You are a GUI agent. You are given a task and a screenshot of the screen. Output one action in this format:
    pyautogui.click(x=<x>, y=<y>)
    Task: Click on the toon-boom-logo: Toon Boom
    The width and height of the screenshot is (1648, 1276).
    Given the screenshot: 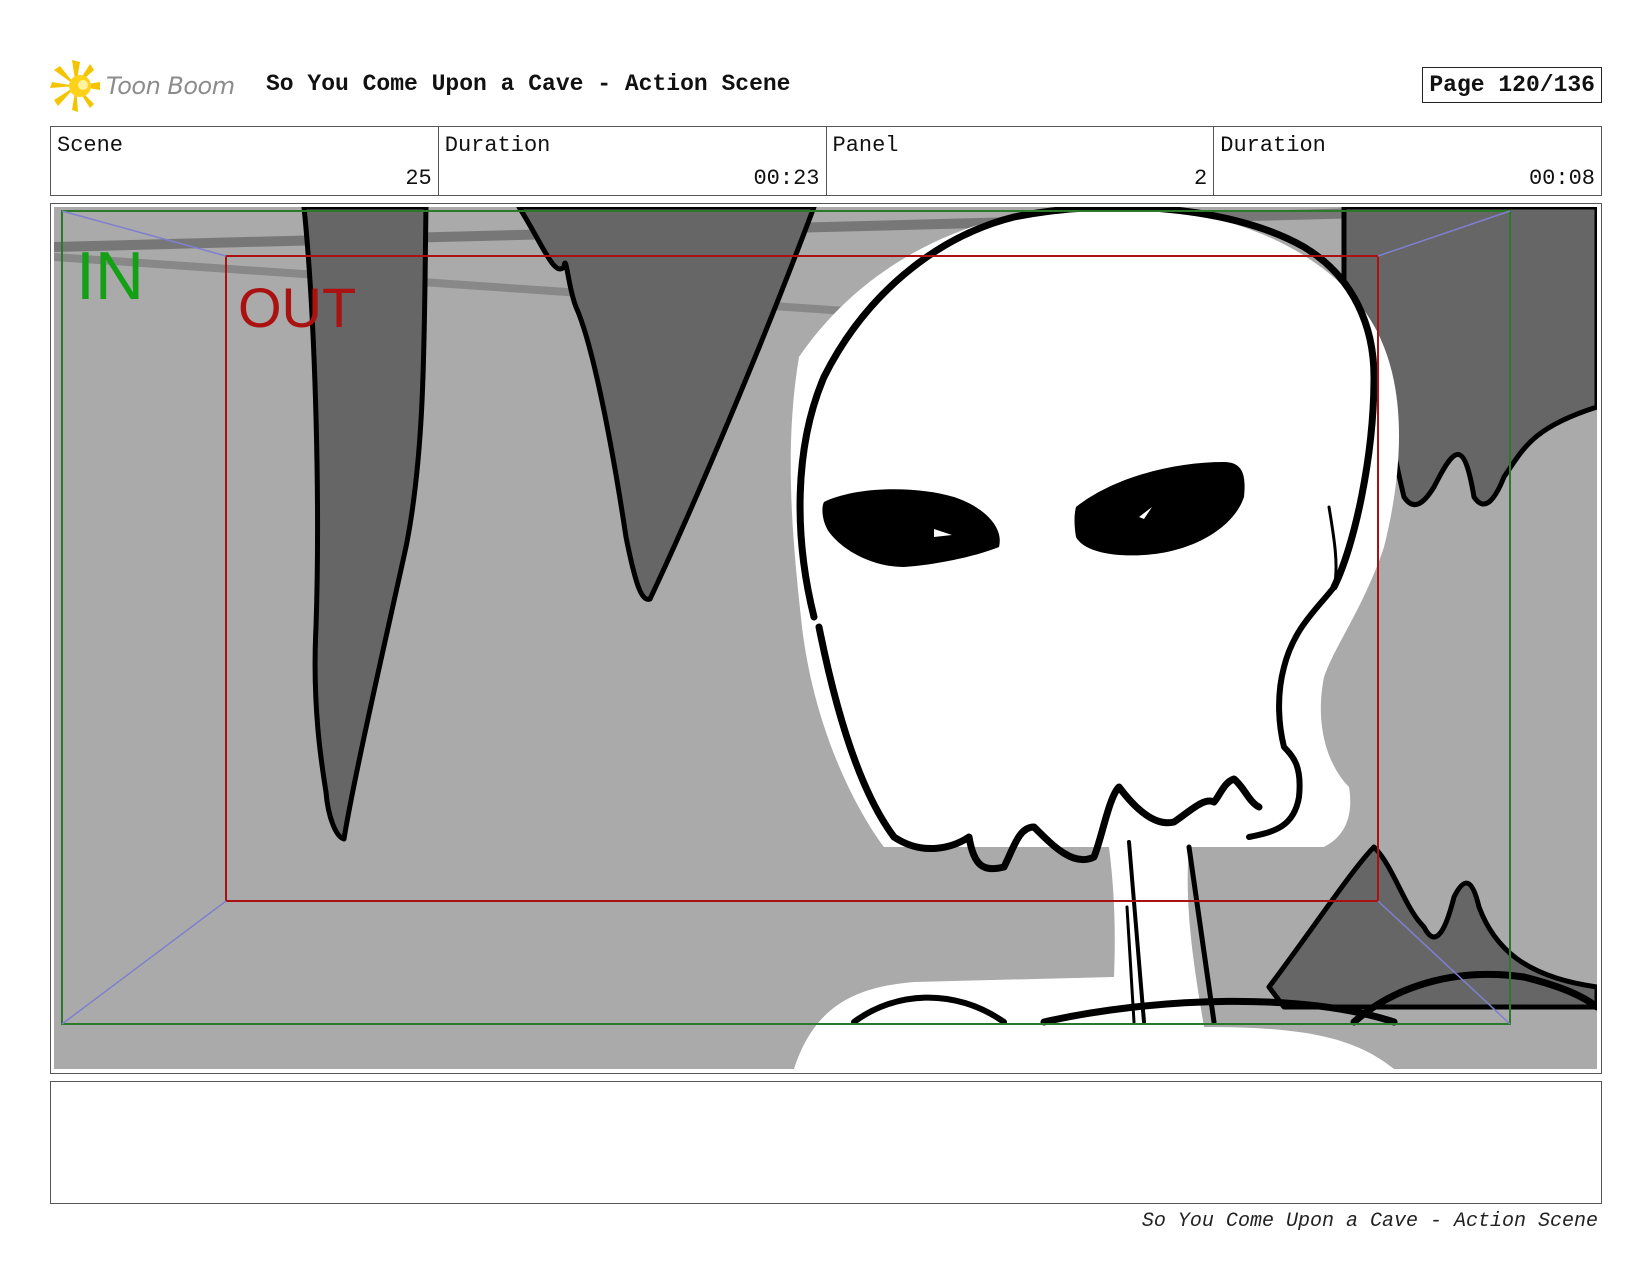 What is the action you would take?
    pyautogui.click(x=142, y=86)
    